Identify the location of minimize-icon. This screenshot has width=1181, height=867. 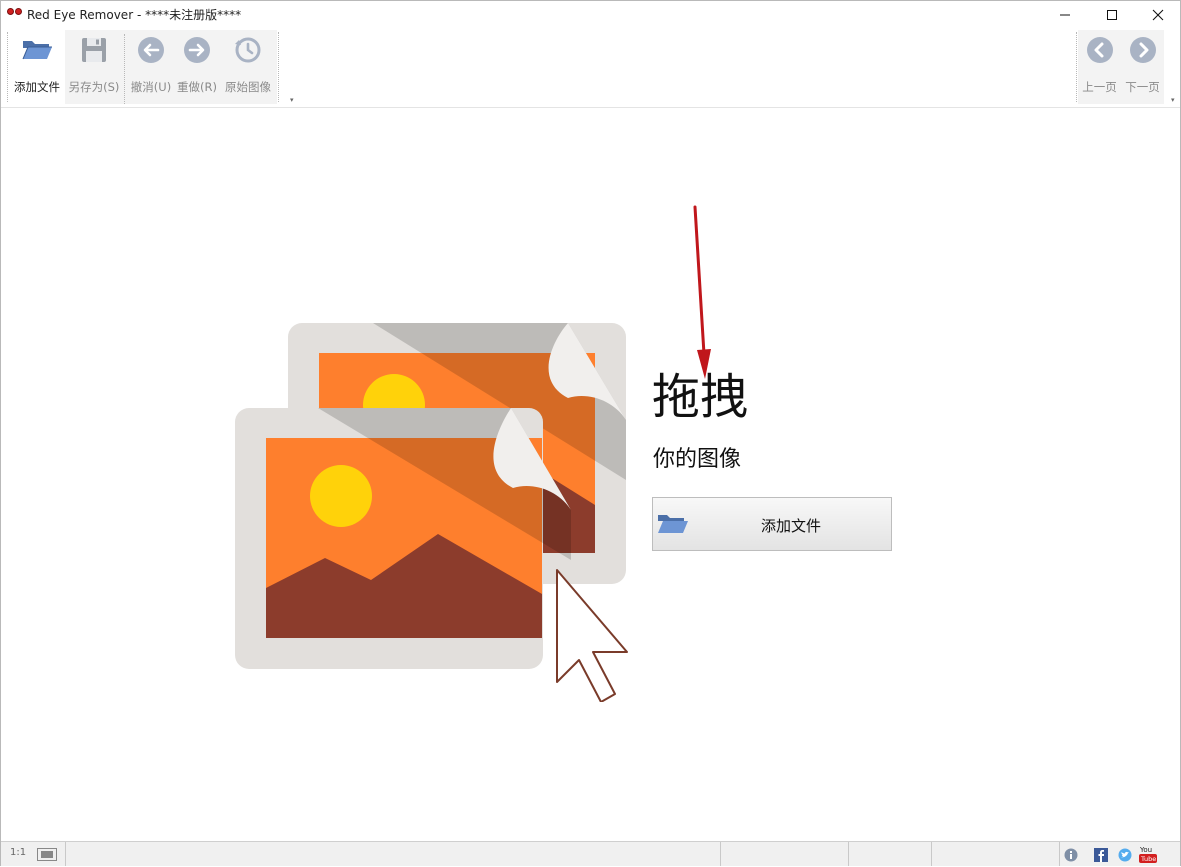
(1065, 14).